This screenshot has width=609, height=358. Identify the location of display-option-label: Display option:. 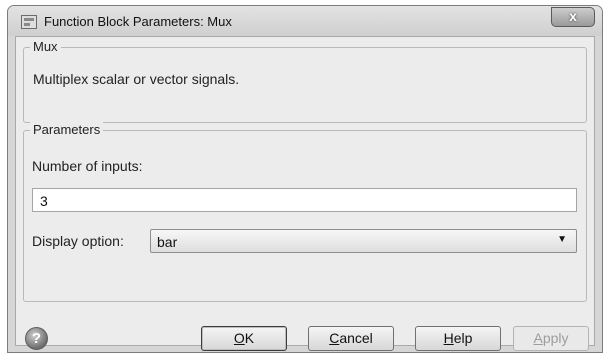
(78, 241).